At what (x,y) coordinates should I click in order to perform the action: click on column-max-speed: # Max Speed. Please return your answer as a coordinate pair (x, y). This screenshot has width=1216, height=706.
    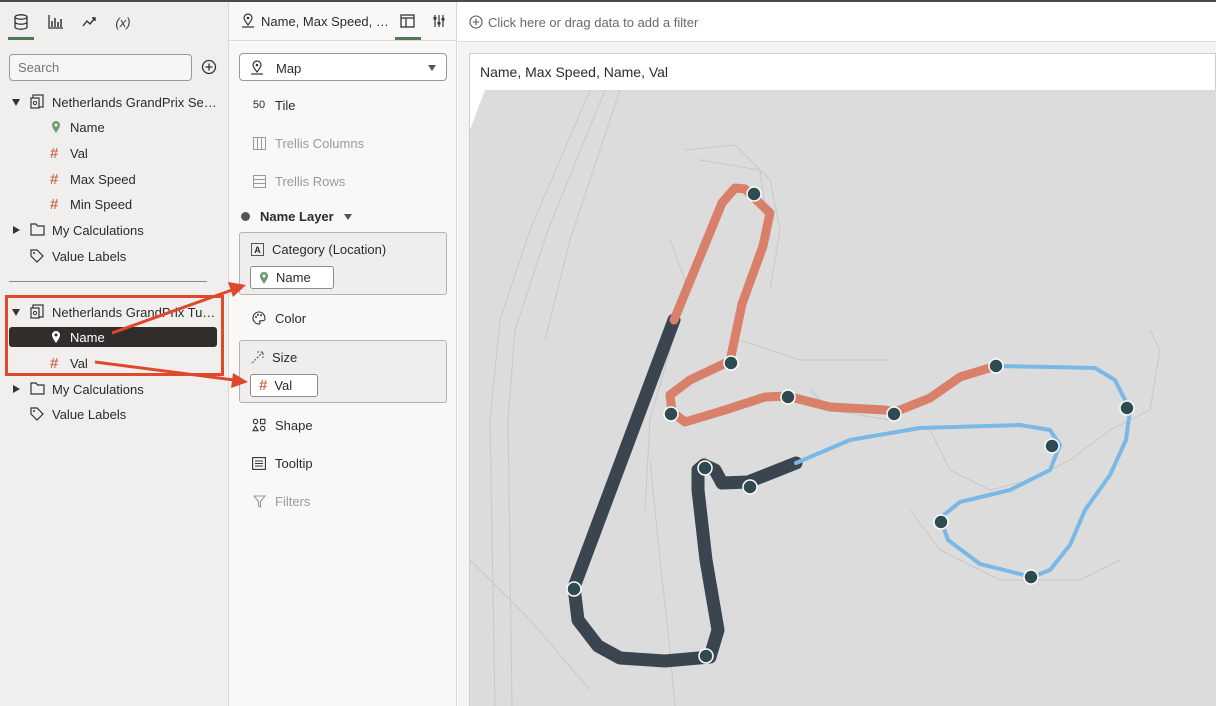
    Looking at the image, I should click on (114, 179).